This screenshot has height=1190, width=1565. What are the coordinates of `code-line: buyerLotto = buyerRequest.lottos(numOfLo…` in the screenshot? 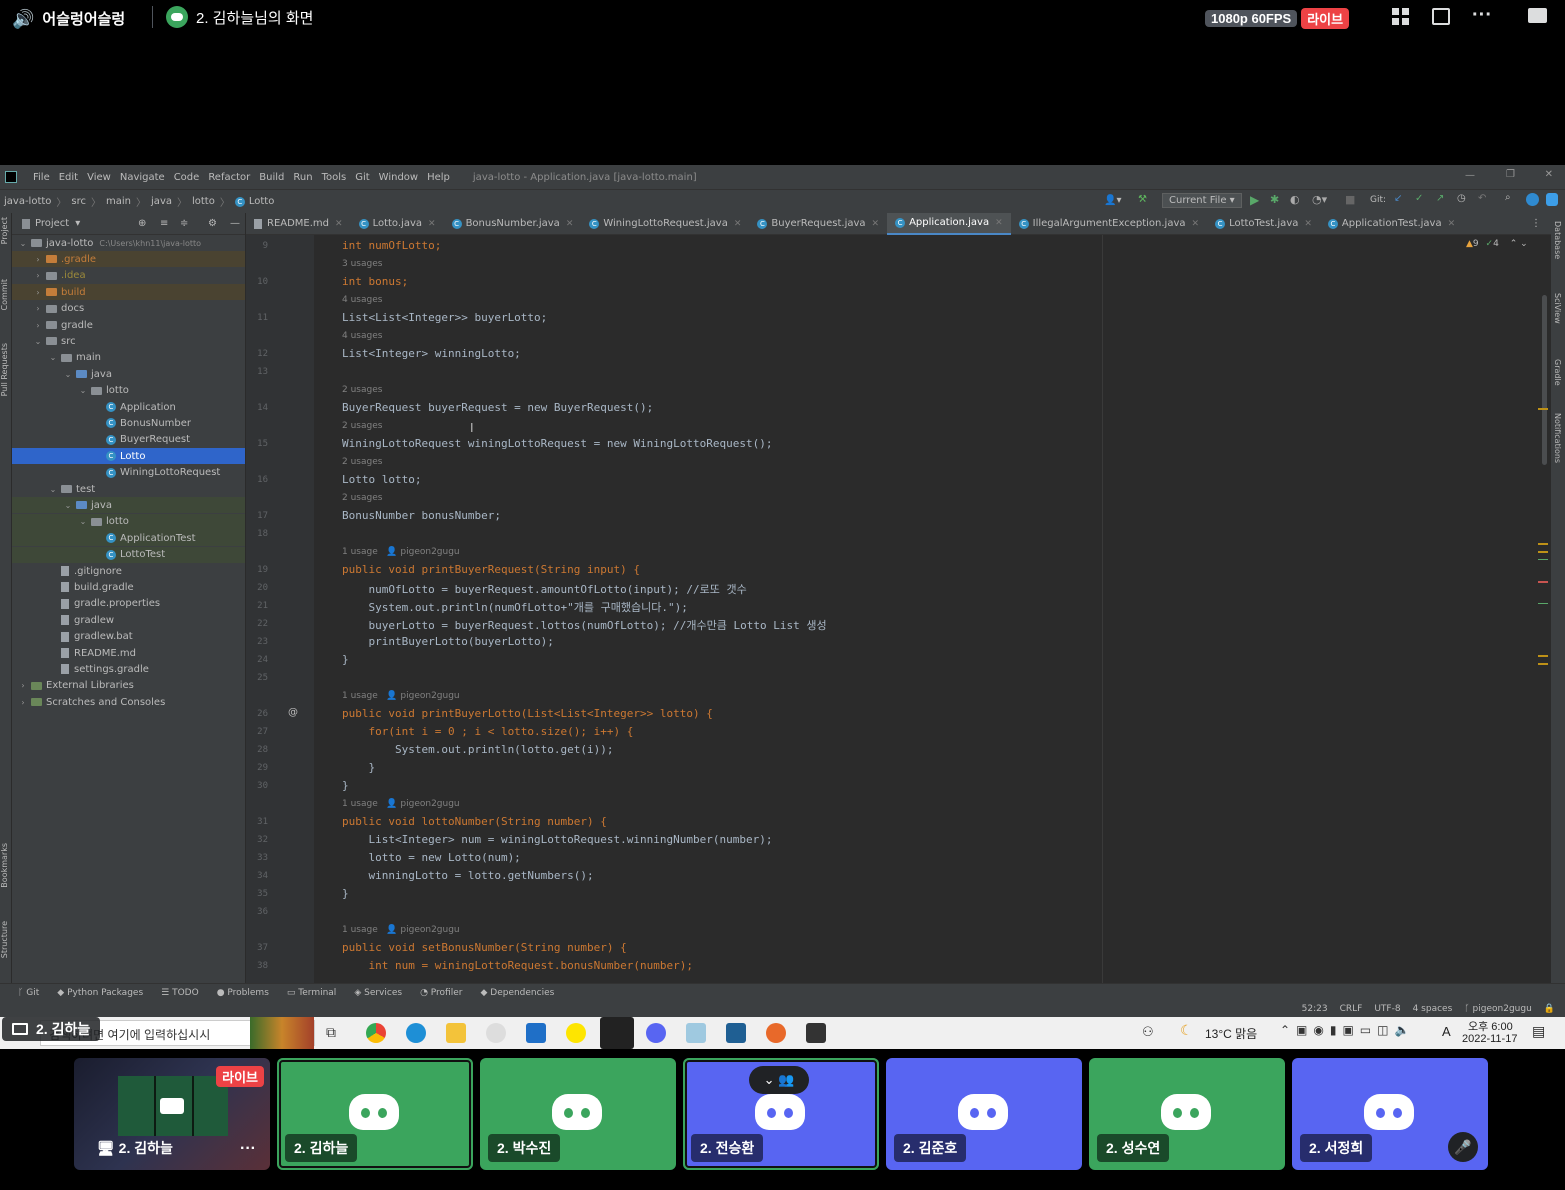 It's located at (584, 625).